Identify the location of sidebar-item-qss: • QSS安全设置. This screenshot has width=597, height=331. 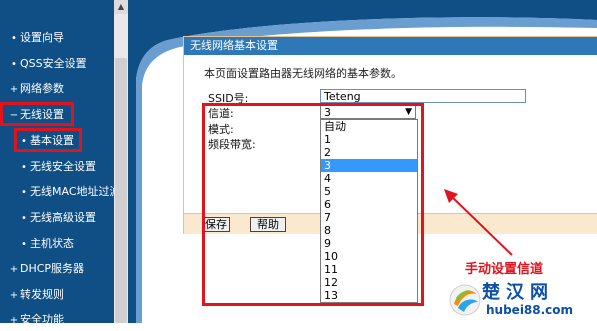
(65, 64).